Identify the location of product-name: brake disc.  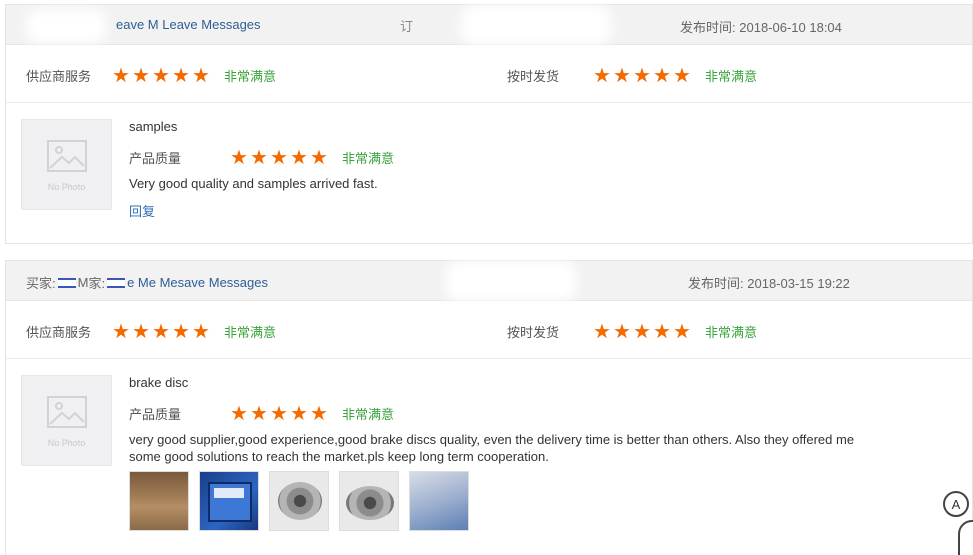
(519, 384).